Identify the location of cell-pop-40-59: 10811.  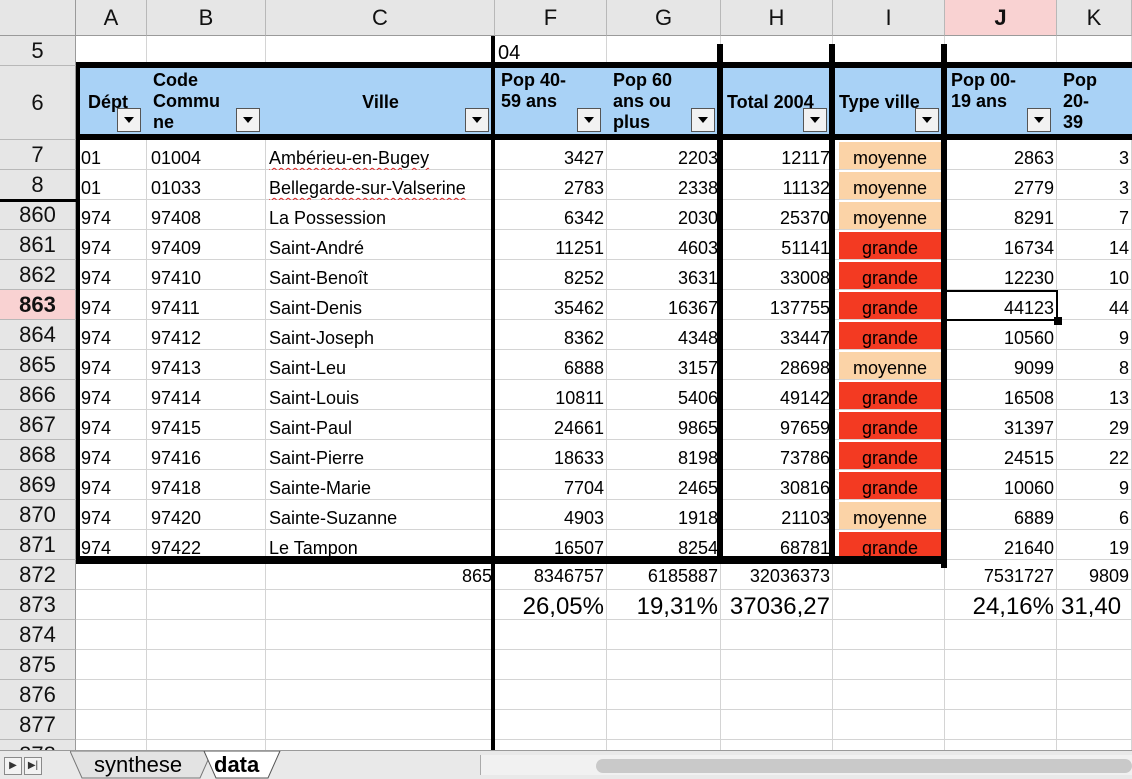
(551, 395).